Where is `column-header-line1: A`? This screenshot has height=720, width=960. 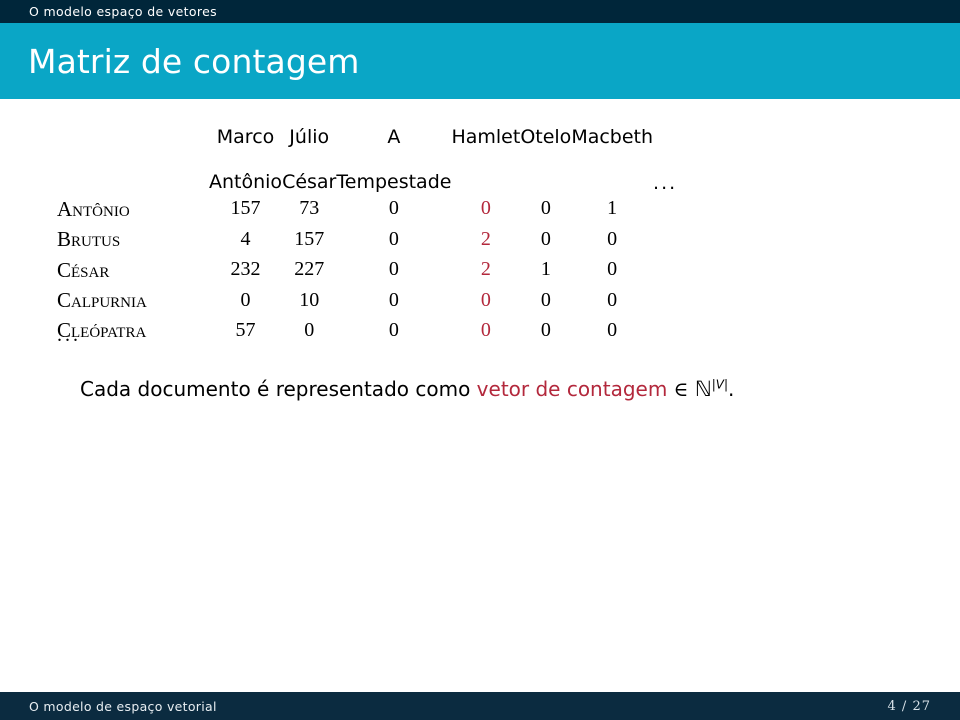 column-header-line1: A is located at coordinates (394, 137).